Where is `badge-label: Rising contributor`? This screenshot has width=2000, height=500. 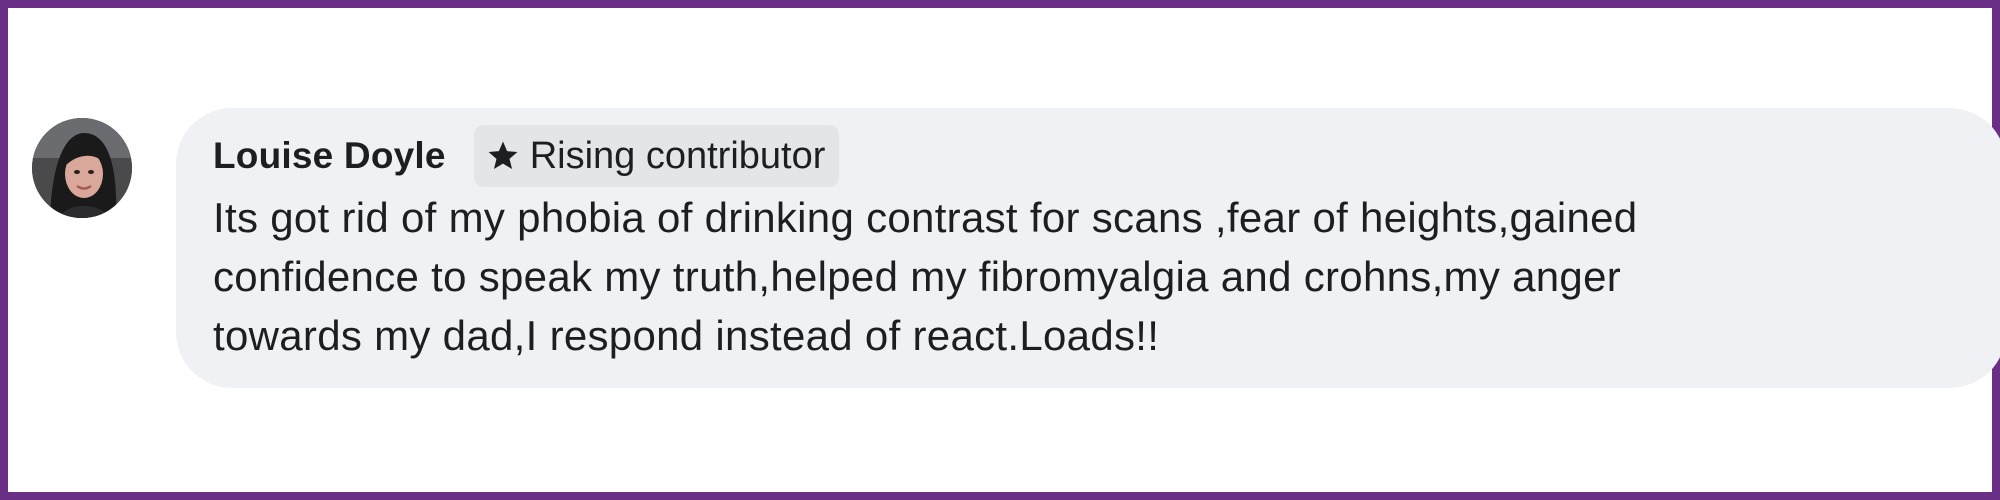 badge-label: Rising contributor is located at coordinates (677, 155).